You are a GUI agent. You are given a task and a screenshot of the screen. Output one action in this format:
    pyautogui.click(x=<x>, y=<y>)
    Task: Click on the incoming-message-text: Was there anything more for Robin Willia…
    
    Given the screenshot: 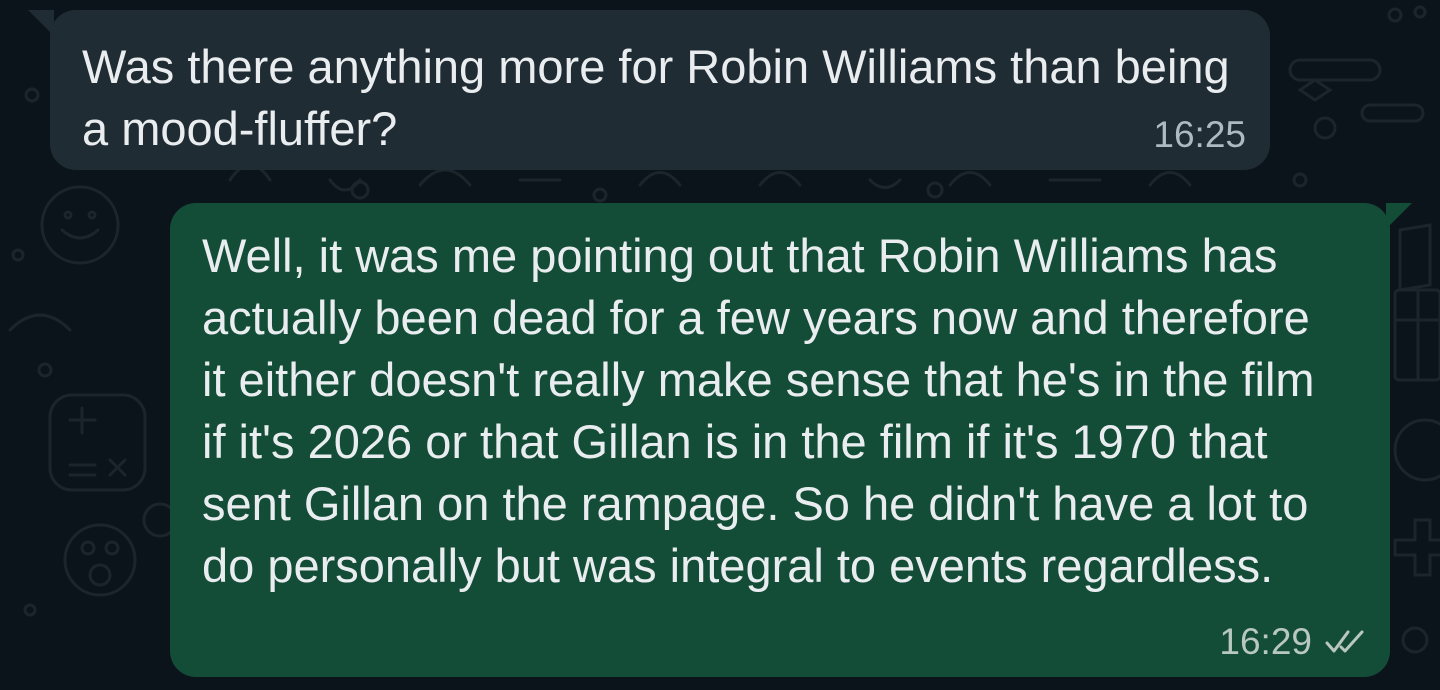 What is the action you would take?
    pyautogui.click(x=656, y=97)
    